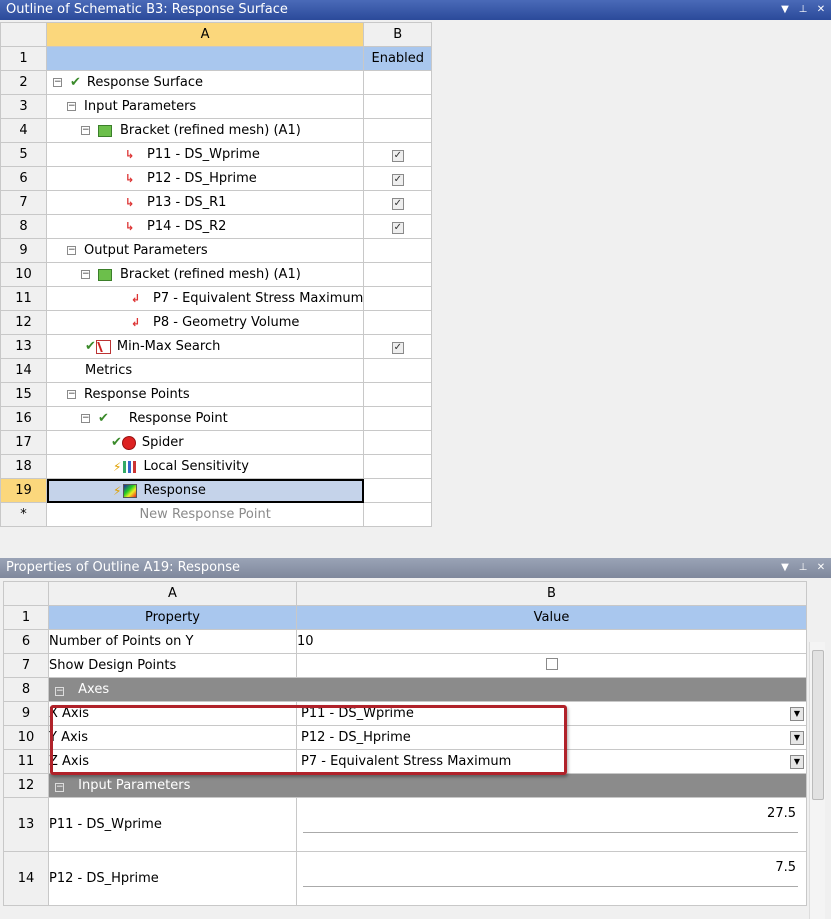 This screenshot has width=831, height=919. I want to click on row-number: 2, so click(23, 82).